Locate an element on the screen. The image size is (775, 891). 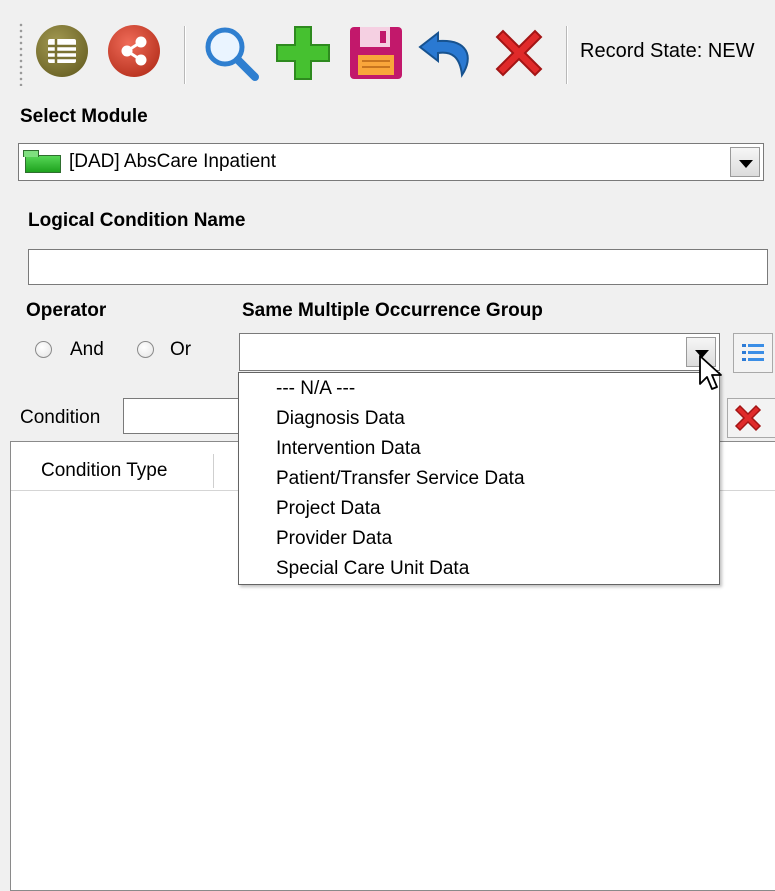
logical-condition-label: Logical Condition Name is located at coordinates (137, 220).